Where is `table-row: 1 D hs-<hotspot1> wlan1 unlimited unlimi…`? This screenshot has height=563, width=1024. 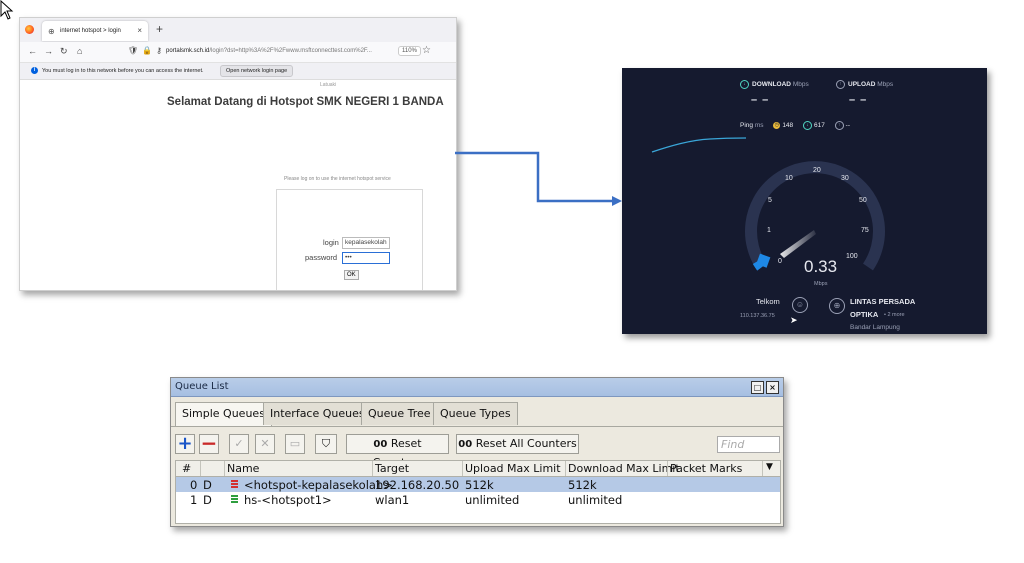
table-row: 1 D hs-<hotspot1> wlan1 unlimited unlimi… is located at coordinates (478, 499).